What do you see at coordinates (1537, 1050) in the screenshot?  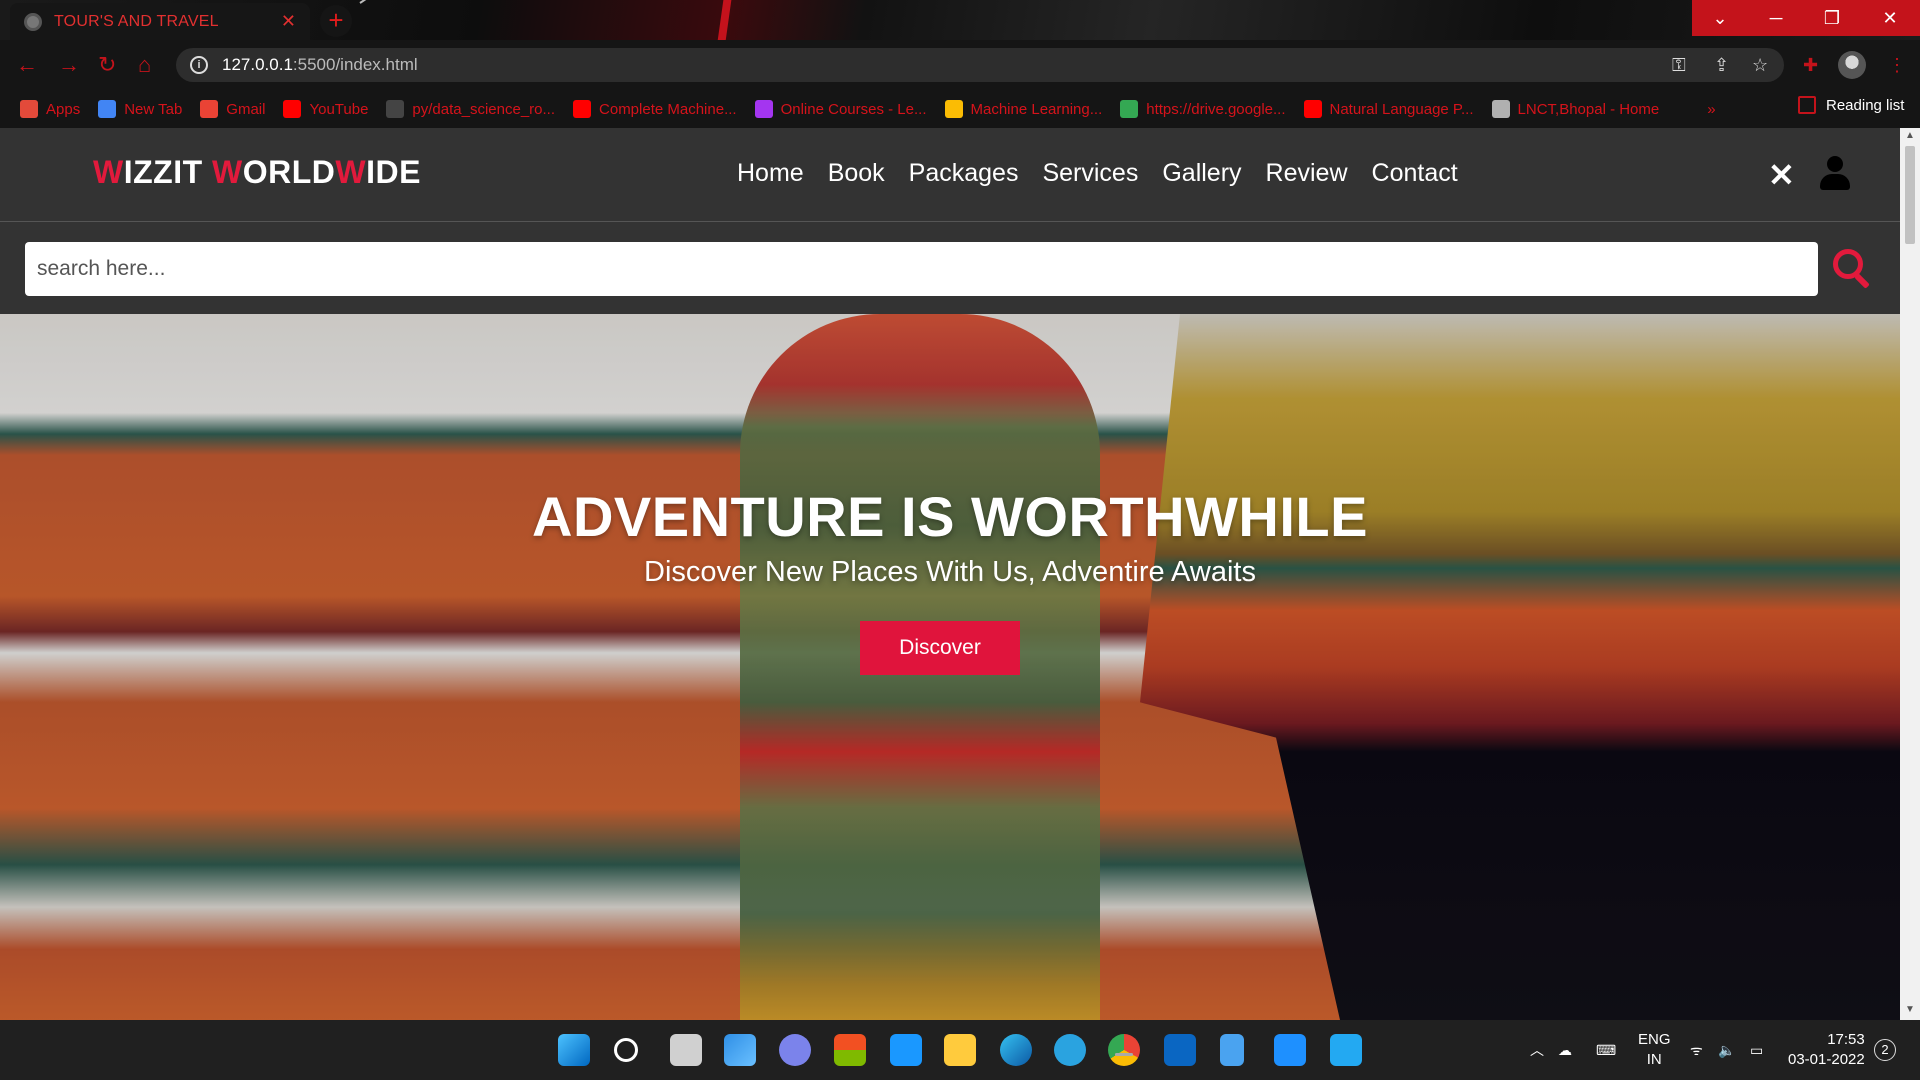 I see `show-hidden-icons-chevron-icon: ︿` at bounding box center [1537, 1050].